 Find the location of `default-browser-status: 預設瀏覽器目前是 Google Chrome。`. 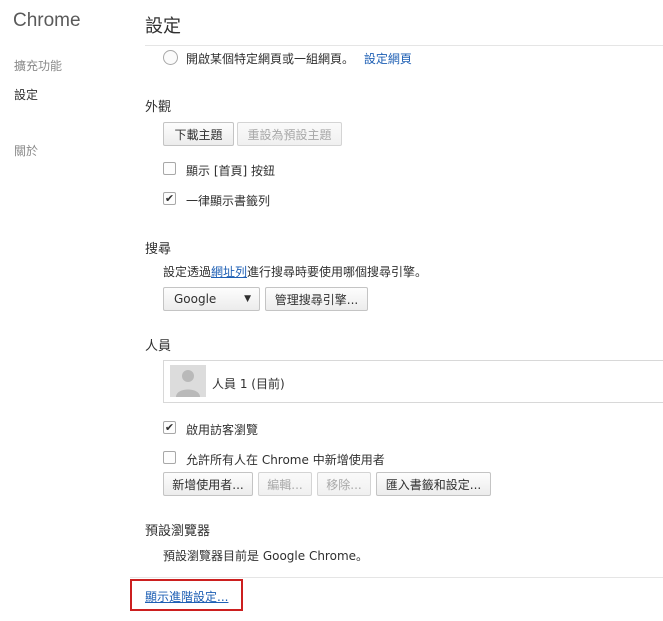

default-browser-status: 預設瀏覽器目前是 Google Chrome。 is located at coordinates (266, 556).